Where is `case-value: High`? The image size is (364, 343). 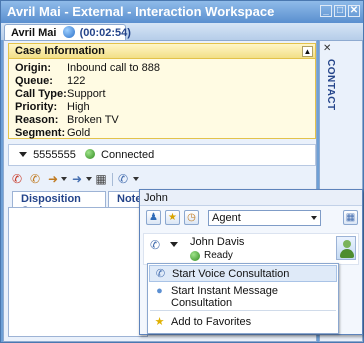 case-value: High is located at coordinates (78, 107).